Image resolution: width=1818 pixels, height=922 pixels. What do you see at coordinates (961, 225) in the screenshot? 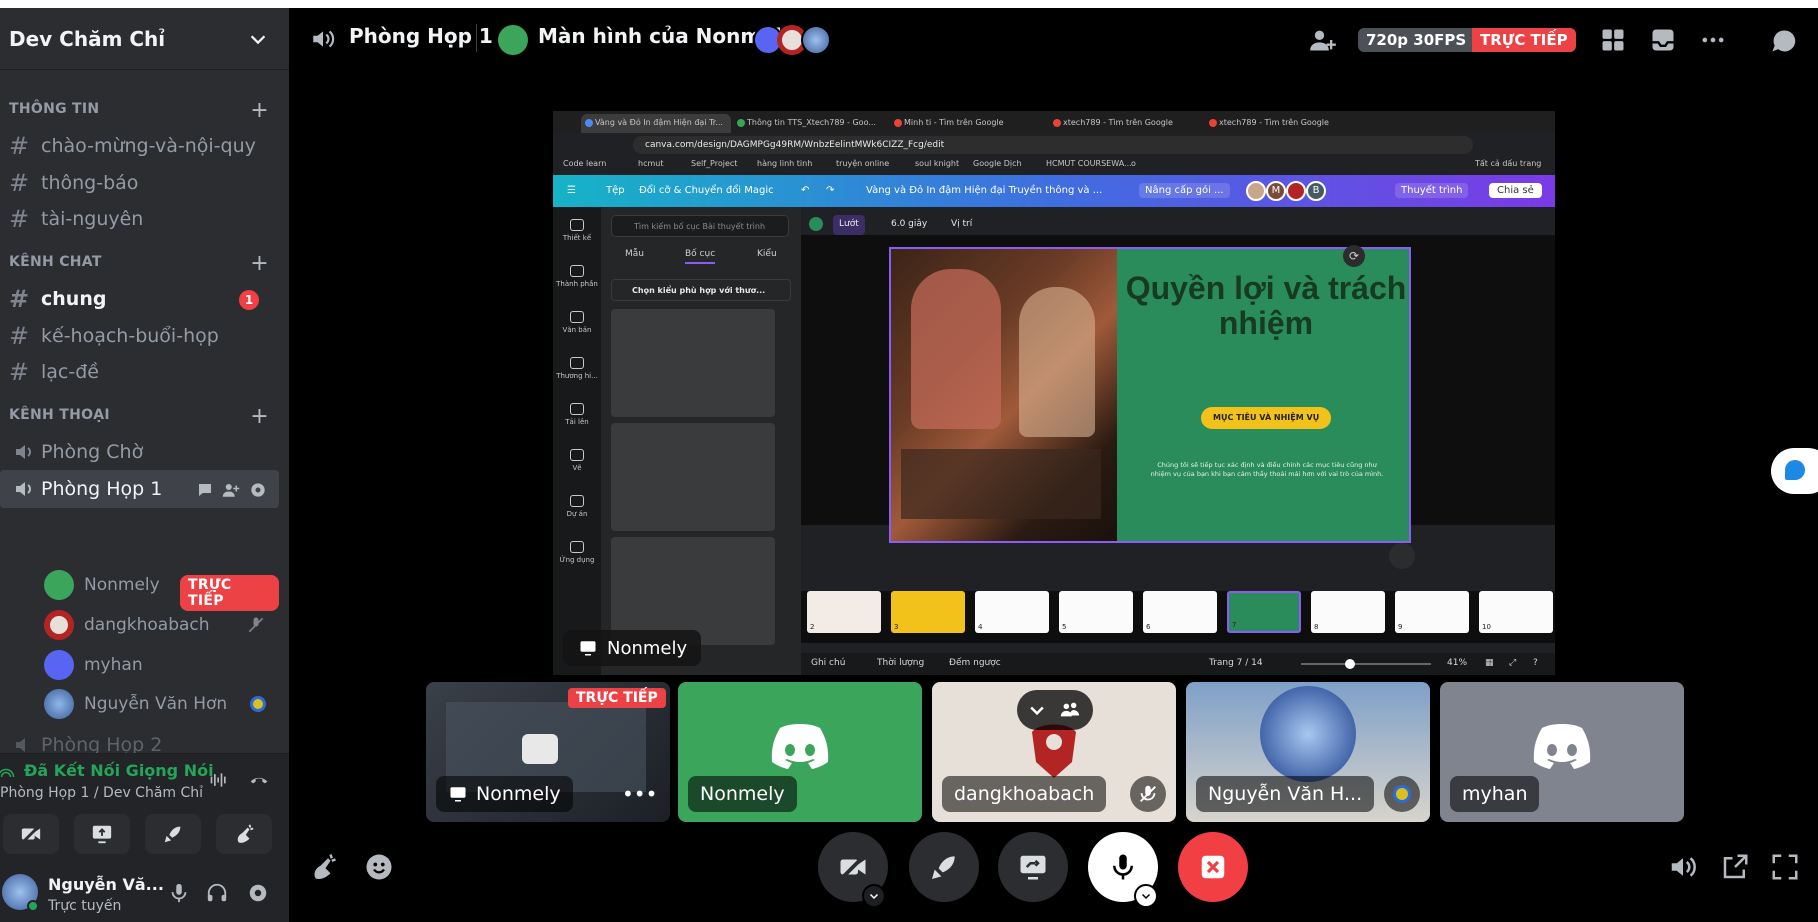
I see `position-button: Vị trí` at bounding box center [961, 225].